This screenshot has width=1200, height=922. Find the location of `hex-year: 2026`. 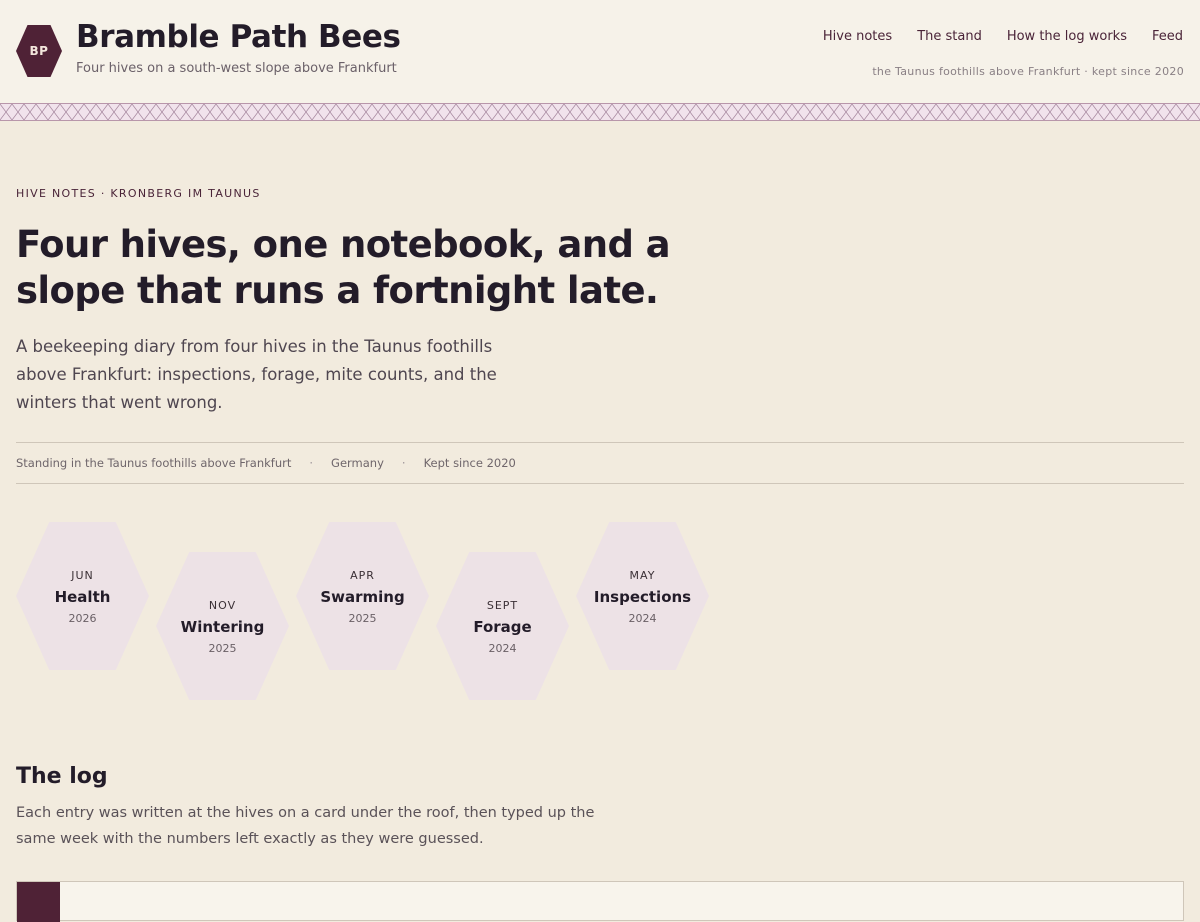

hex-year: 2026 is located at coordinates (82, 618).